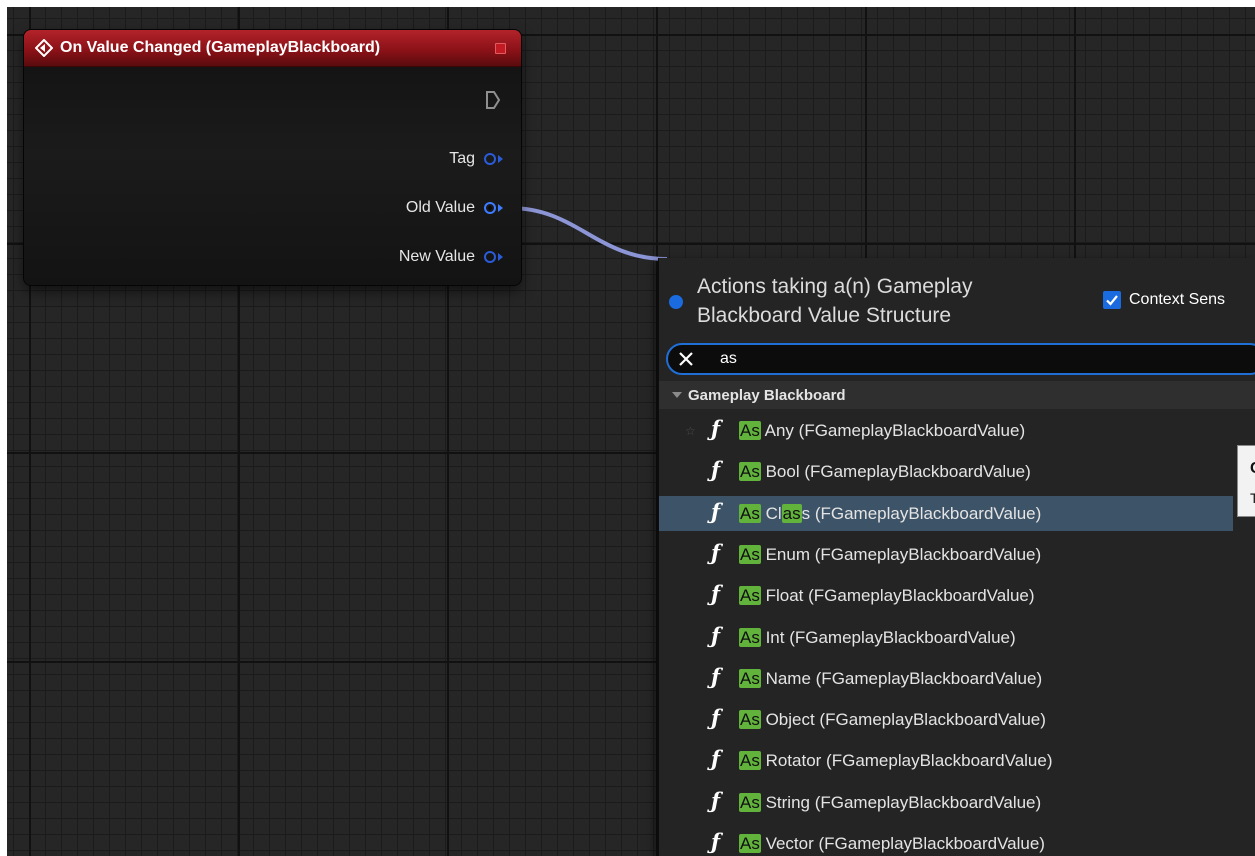  Describe the element at coordinates (220, 47) in the screenshot. I see `event-node-title: On Value Changed (GameplayBlackboard)` at that location.